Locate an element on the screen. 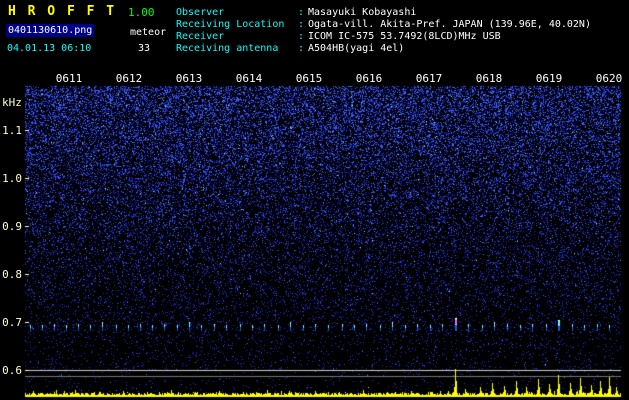  mode-label: meteor is located at coordinates (148, 32).